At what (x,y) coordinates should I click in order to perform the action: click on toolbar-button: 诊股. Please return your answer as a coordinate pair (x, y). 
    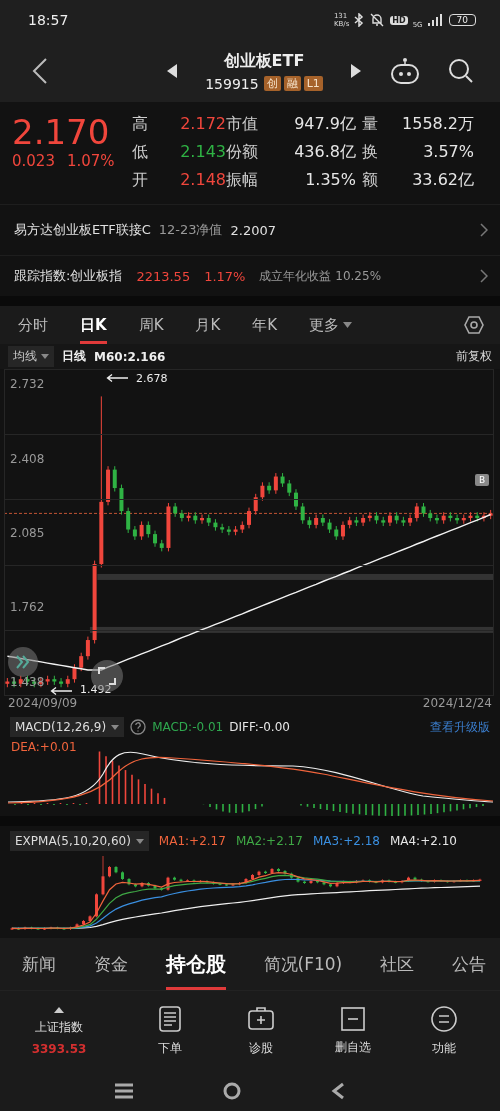
    Looking at the image, I should click on (261, 1031).